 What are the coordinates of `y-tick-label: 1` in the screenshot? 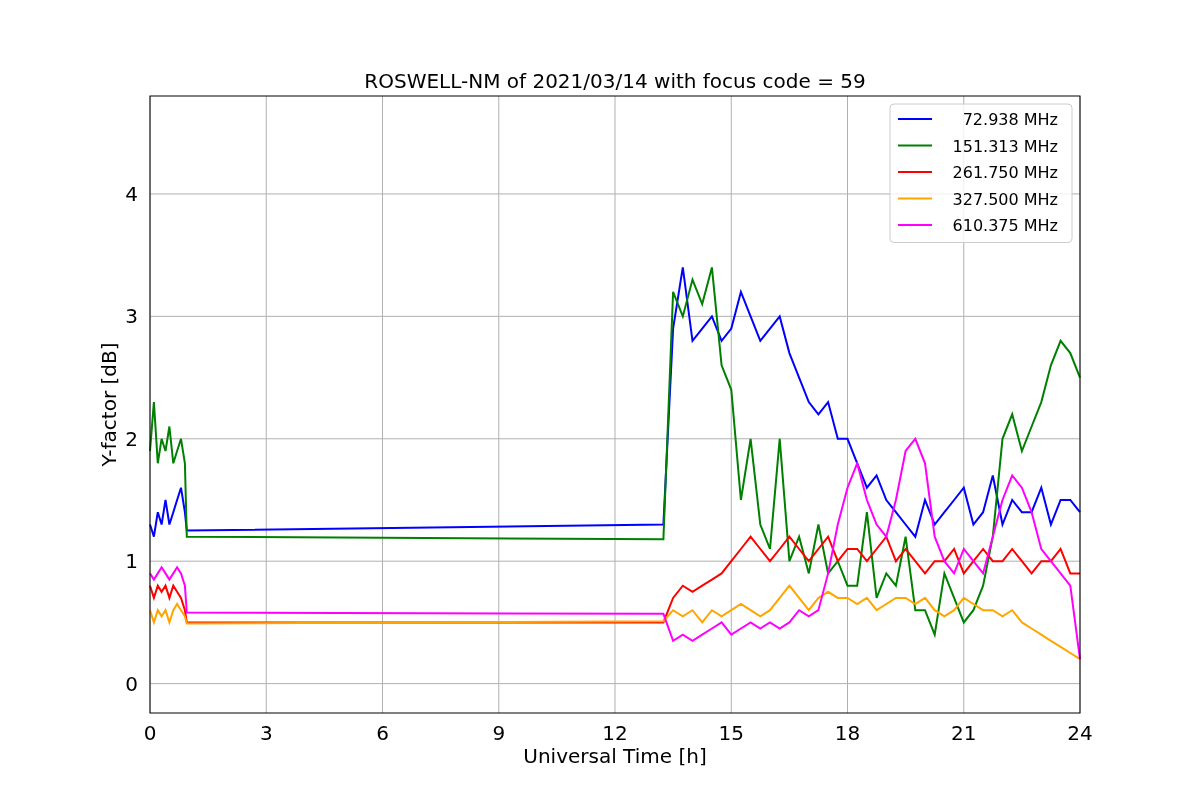 It's located at (131, 561).